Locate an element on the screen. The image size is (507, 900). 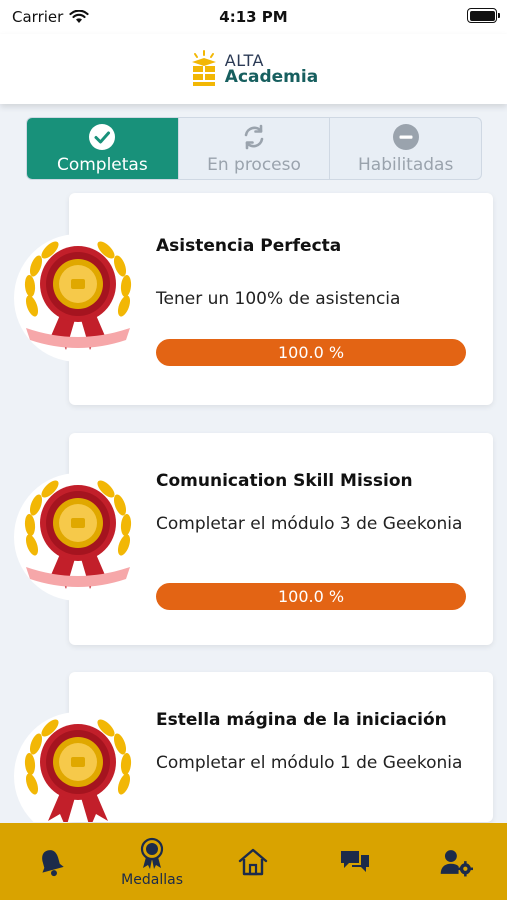
nav-notifications is located at coordinates (51, 862).